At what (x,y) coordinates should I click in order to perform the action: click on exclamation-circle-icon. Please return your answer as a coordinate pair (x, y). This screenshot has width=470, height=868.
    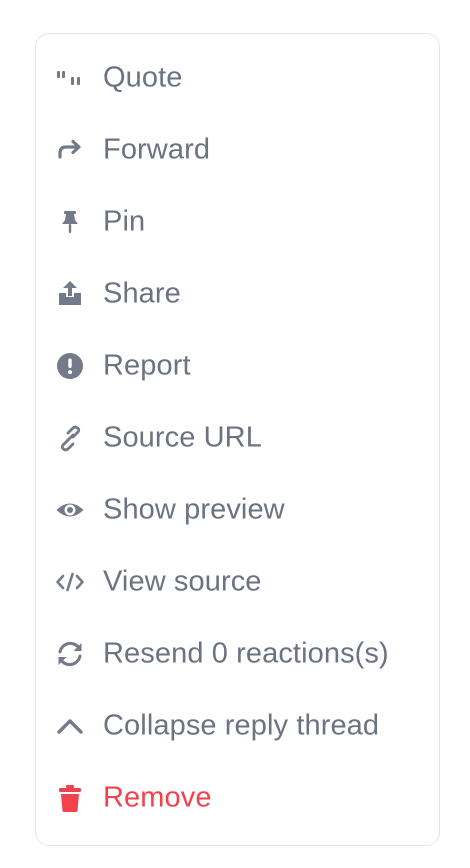
    Looking at the image, I should click on (70, 366).